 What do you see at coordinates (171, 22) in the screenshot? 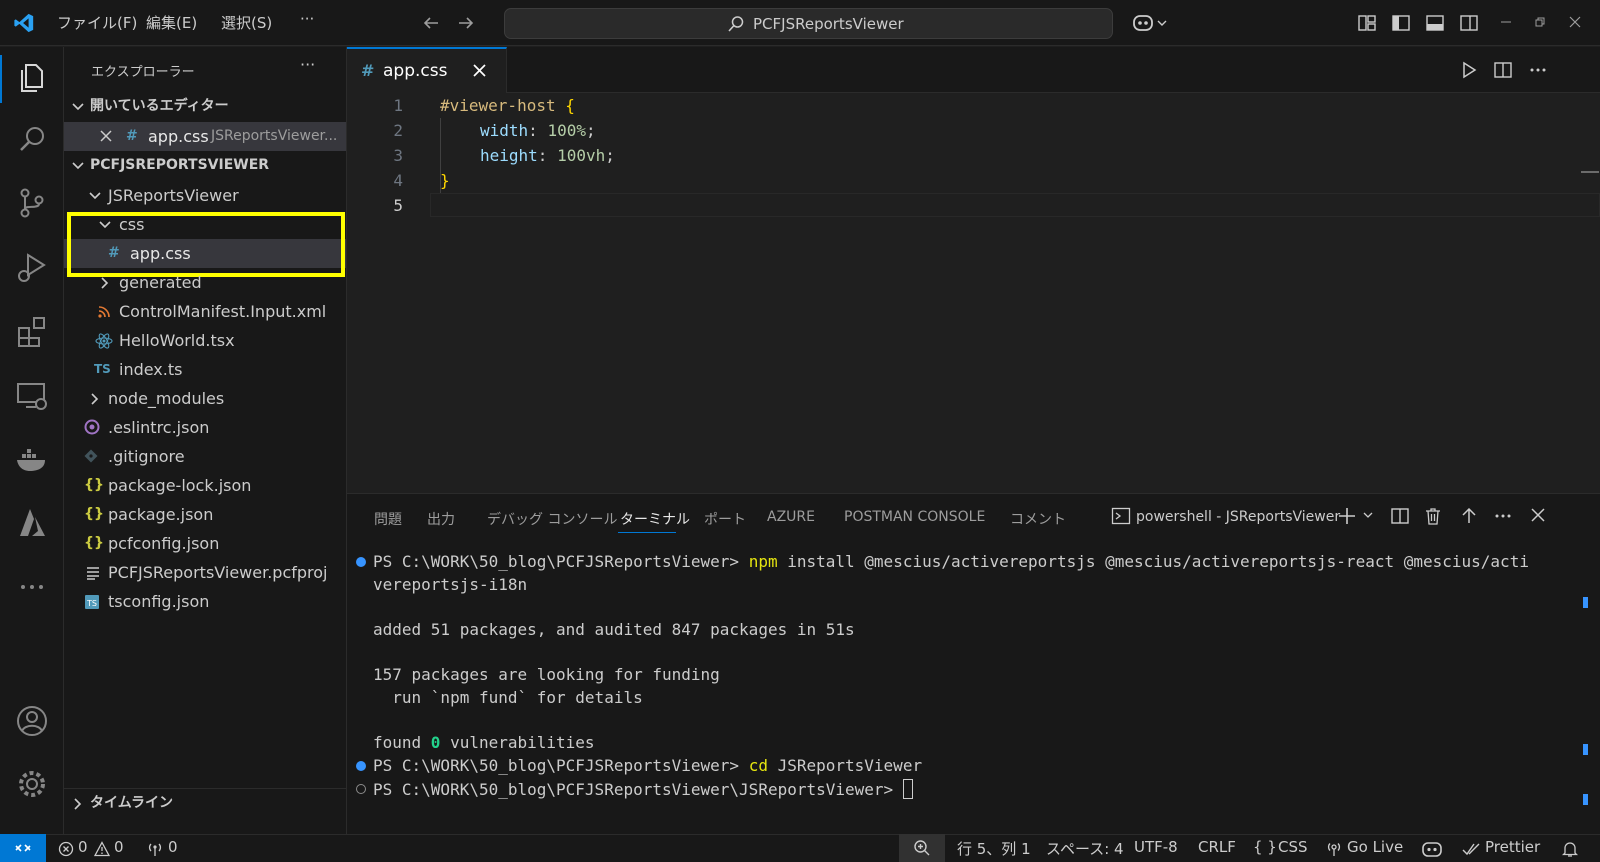
I see `menu-edit: 編集(E)` at bounding box center [171, 22].